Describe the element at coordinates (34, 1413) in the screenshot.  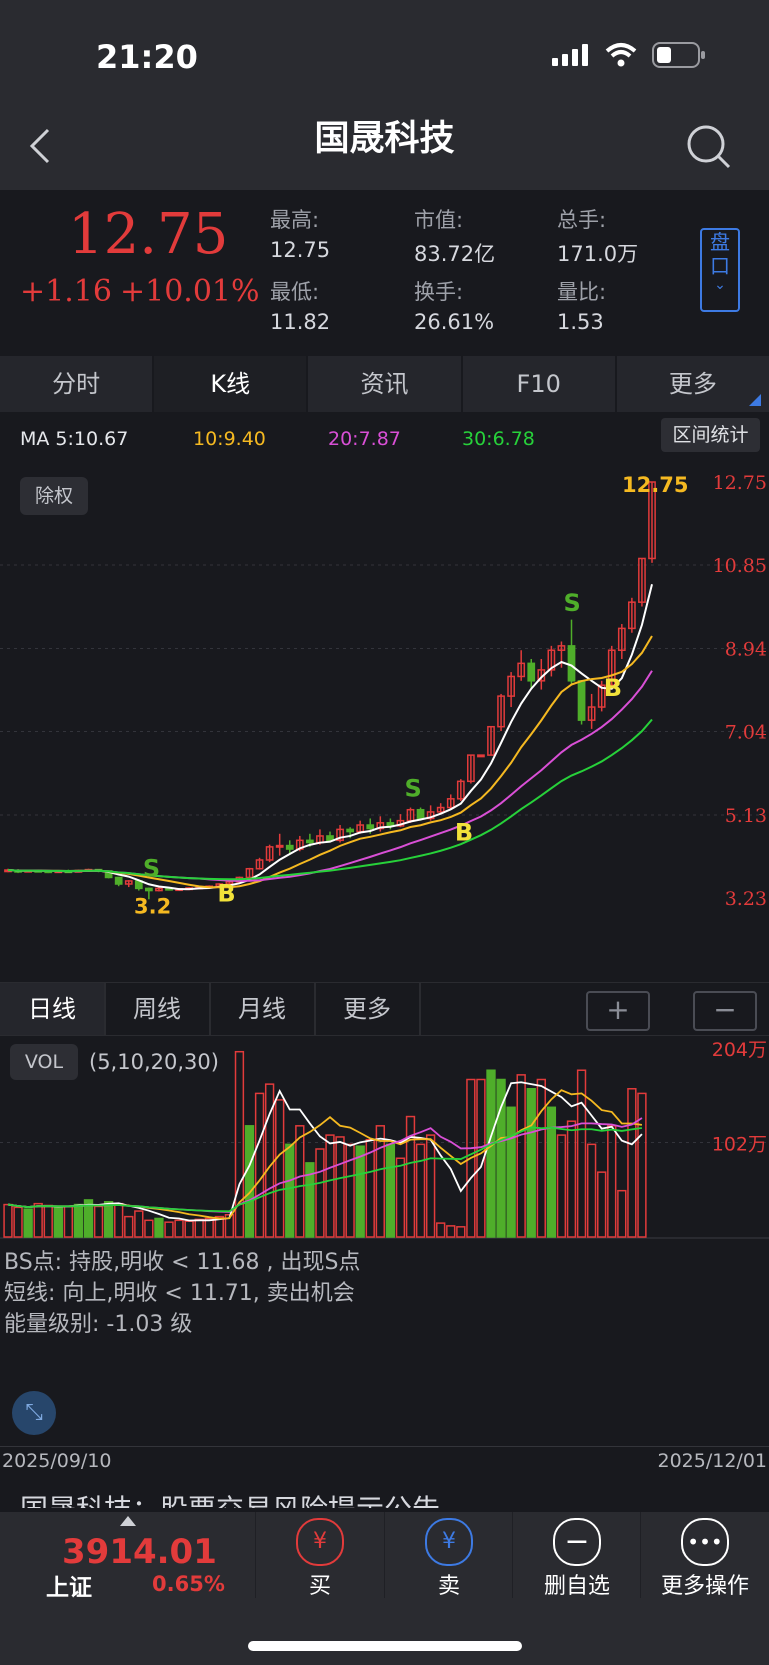
I see `expand-icon: ⤡` at that location.